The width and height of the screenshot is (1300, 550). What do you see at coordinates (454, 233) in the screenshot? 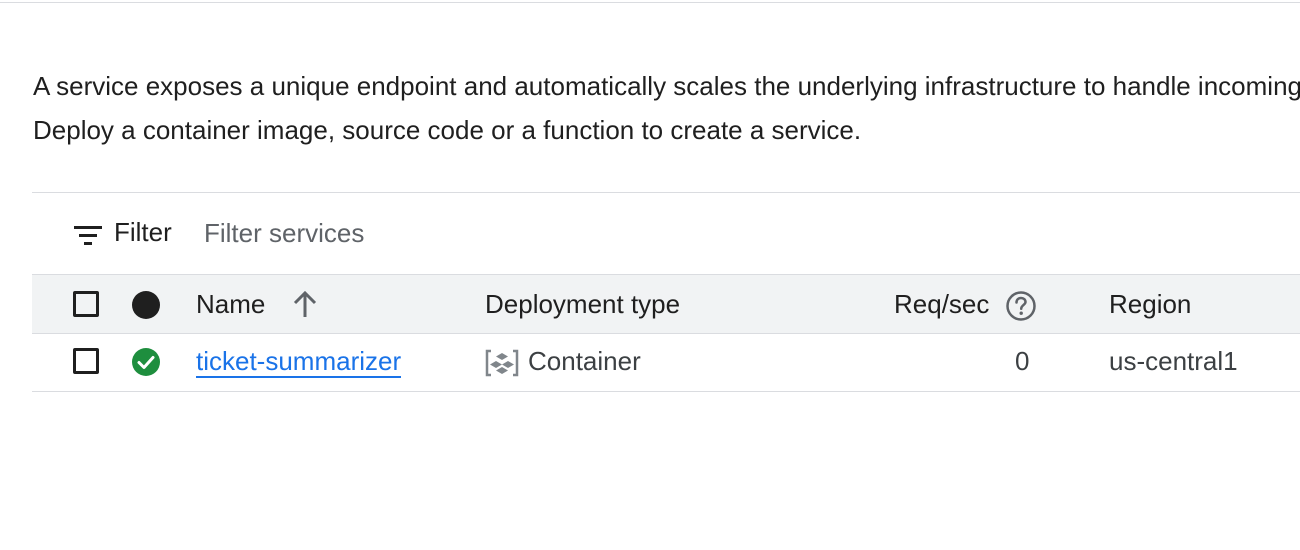
I see `filter-services-input` at bounding box center [454, 233].